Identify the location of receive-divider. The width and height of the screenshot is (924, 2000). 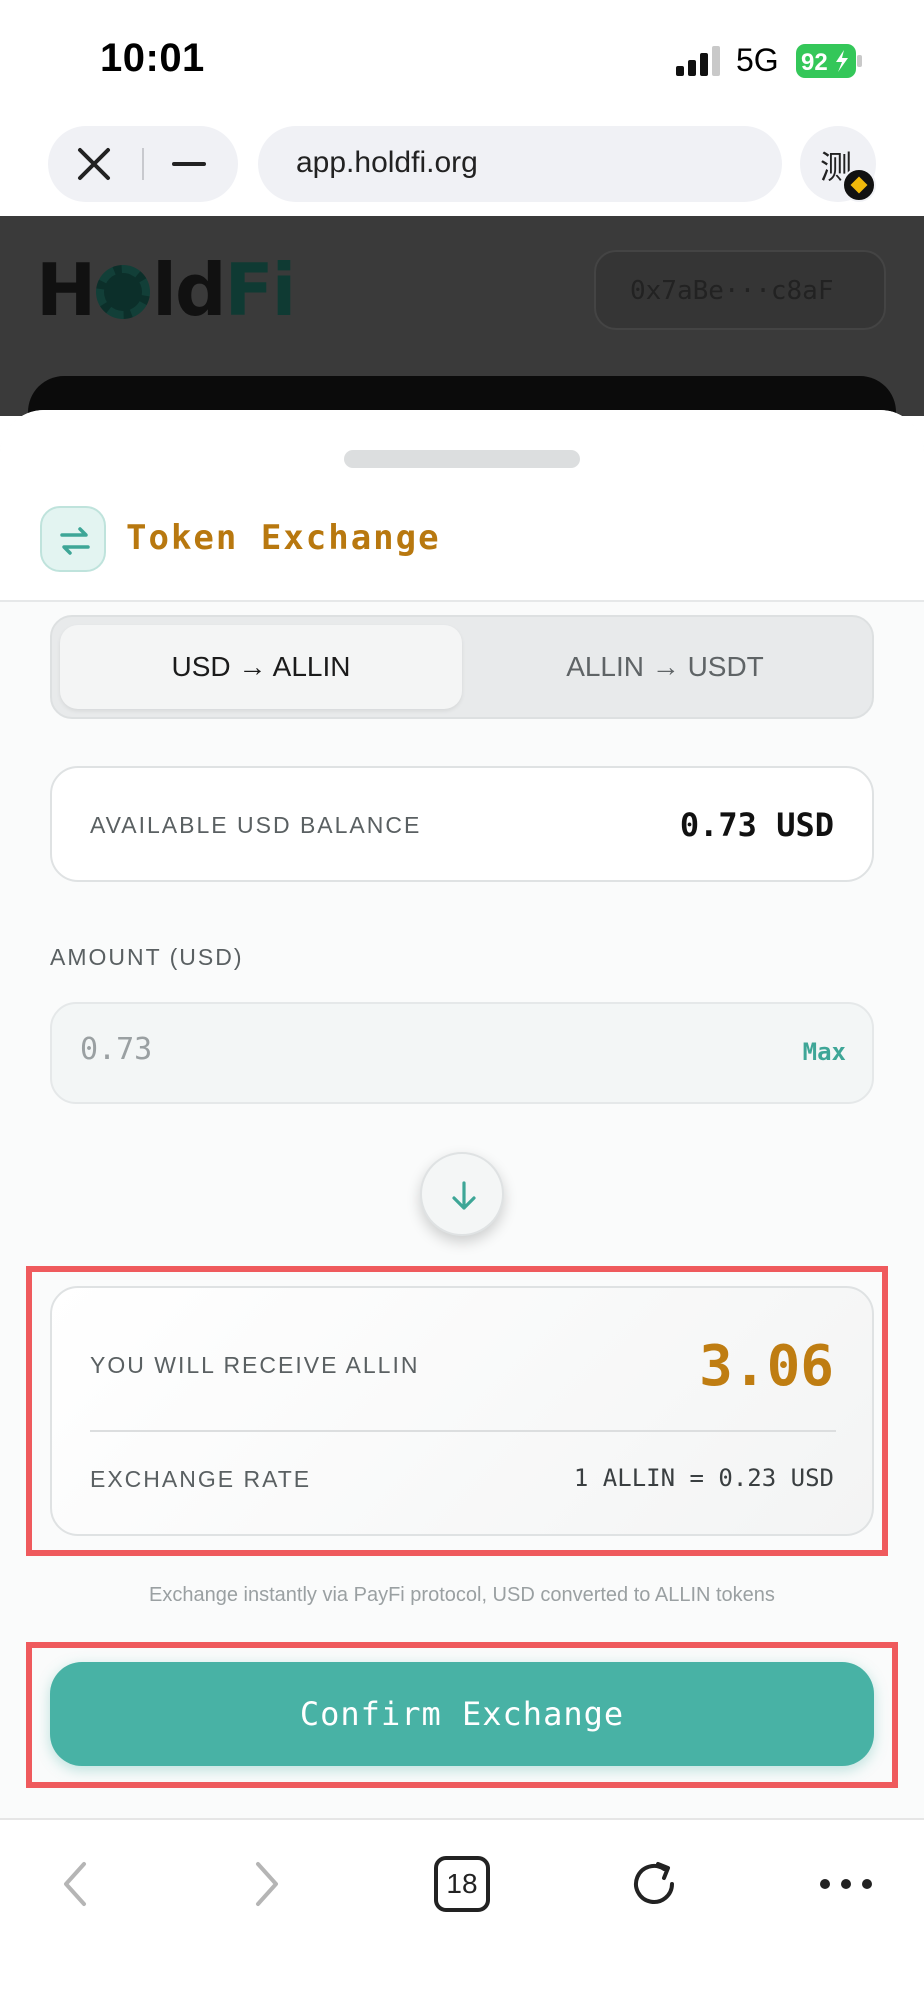
(463, 1431).